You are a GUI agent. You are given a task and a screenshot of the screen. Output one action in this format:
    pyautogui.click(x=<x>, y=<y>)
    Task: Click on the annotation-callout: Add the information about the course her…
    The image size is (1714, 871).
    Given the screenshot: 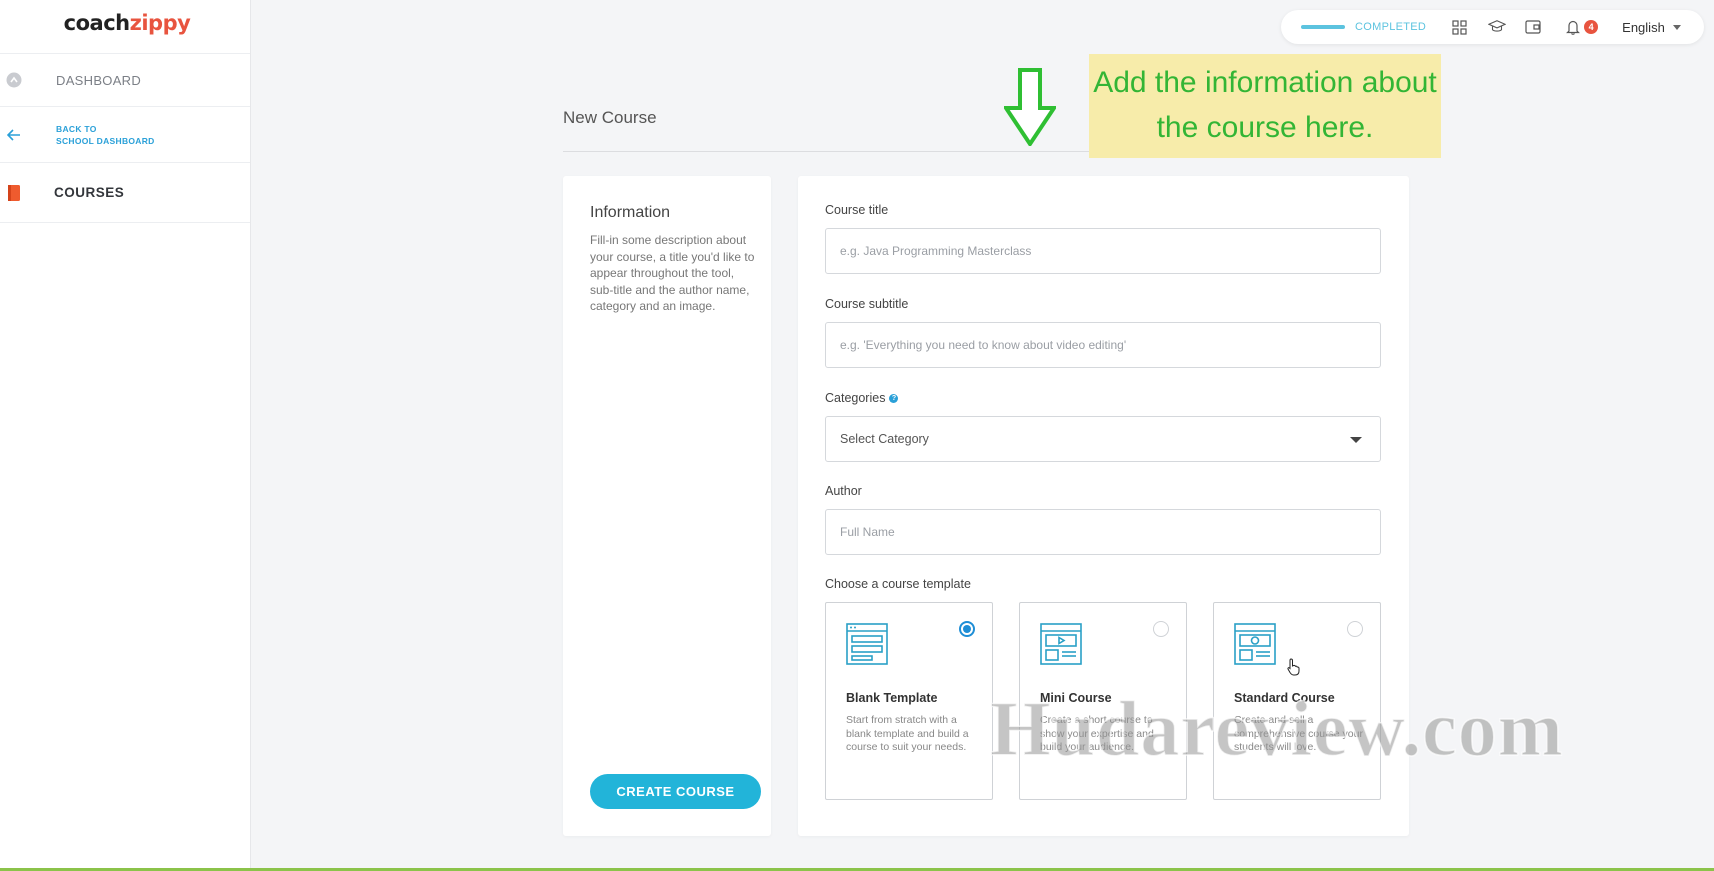 What is the action you would take?
    pyautogui.click(x=1265, y=106)
    